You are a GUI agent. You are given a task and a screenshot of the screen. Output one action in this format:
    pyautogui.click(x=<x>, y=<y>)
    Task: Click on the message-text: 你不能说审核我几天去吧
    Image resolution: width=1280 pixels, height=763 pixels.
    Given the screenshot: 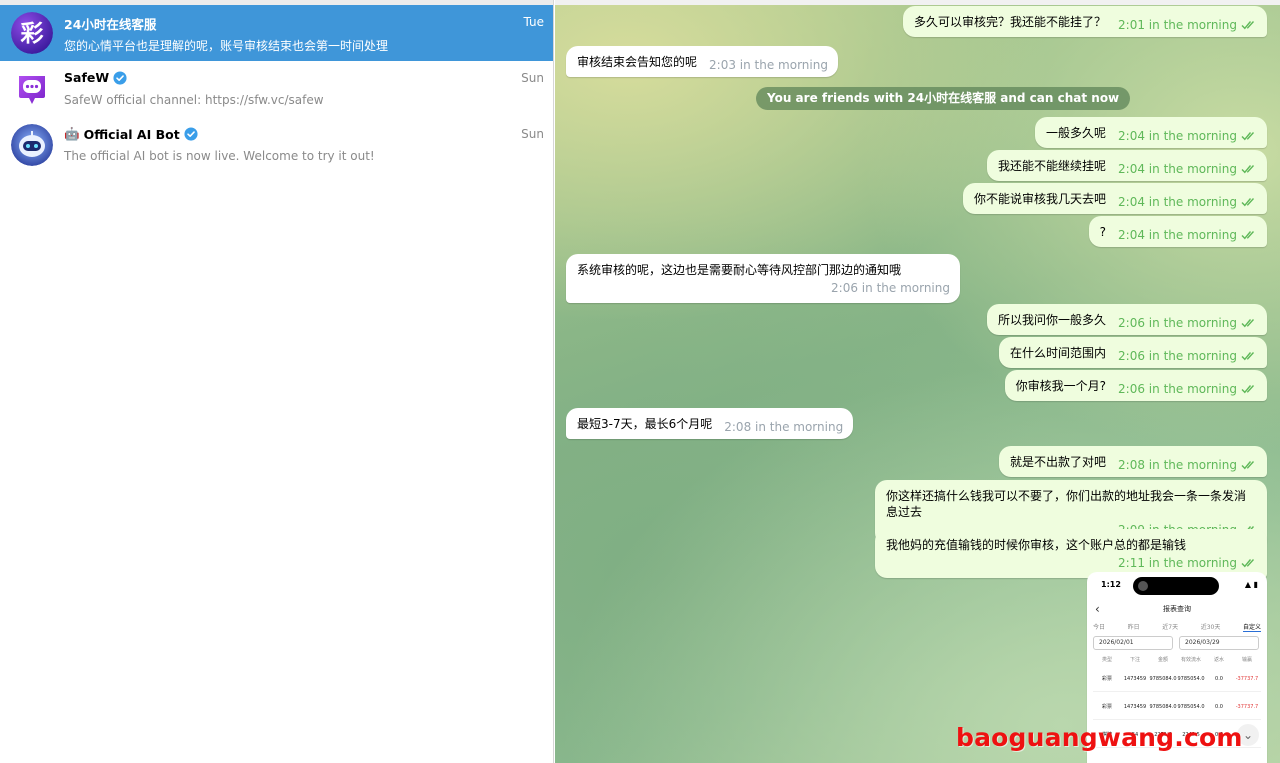 What is the action you would take?
    pyautogui.click(x=1040, y=199)
    